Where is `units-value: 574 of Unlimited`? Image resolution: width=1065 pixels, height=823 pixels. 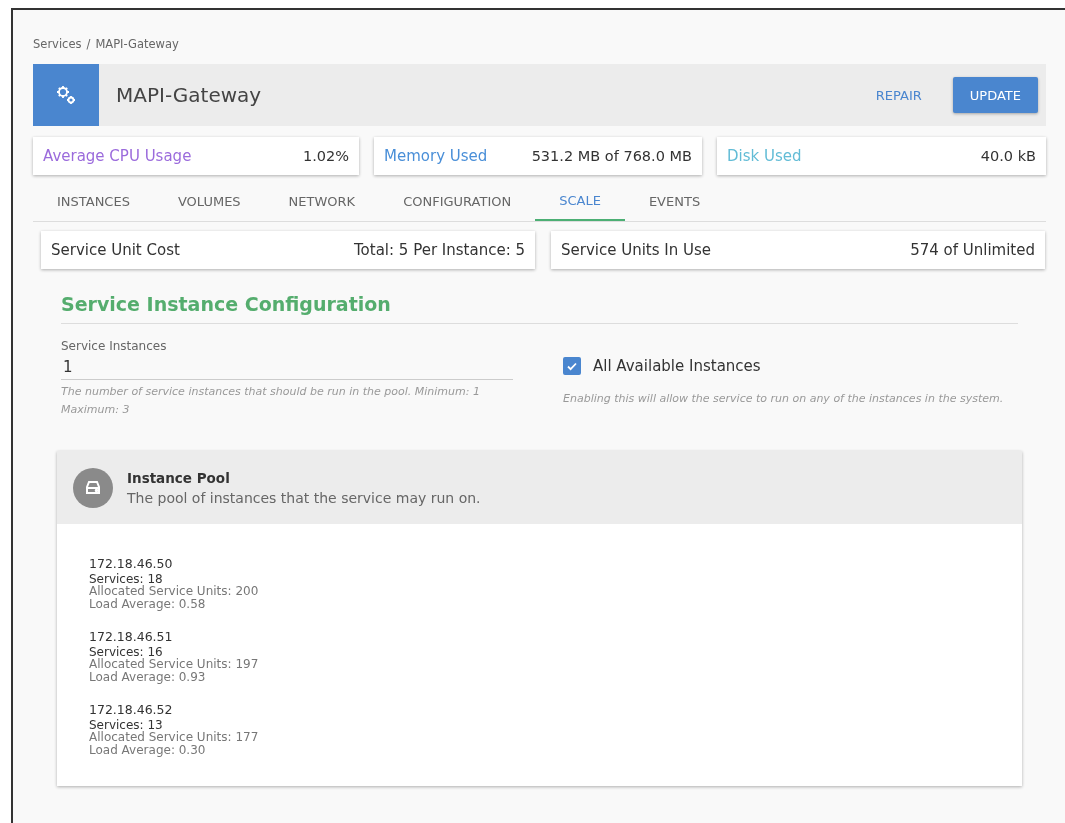 units-value: 574 of Unlimited is located at coordinates (972, 250).